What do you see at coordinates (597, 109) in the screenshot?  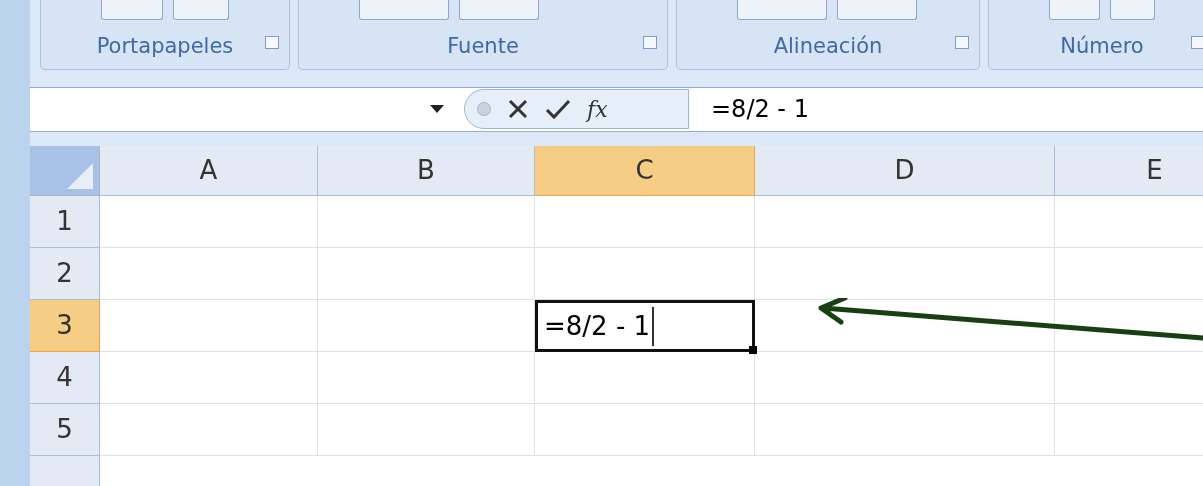 I see `insert-function-button: fx` at bounding box center [597, 109].